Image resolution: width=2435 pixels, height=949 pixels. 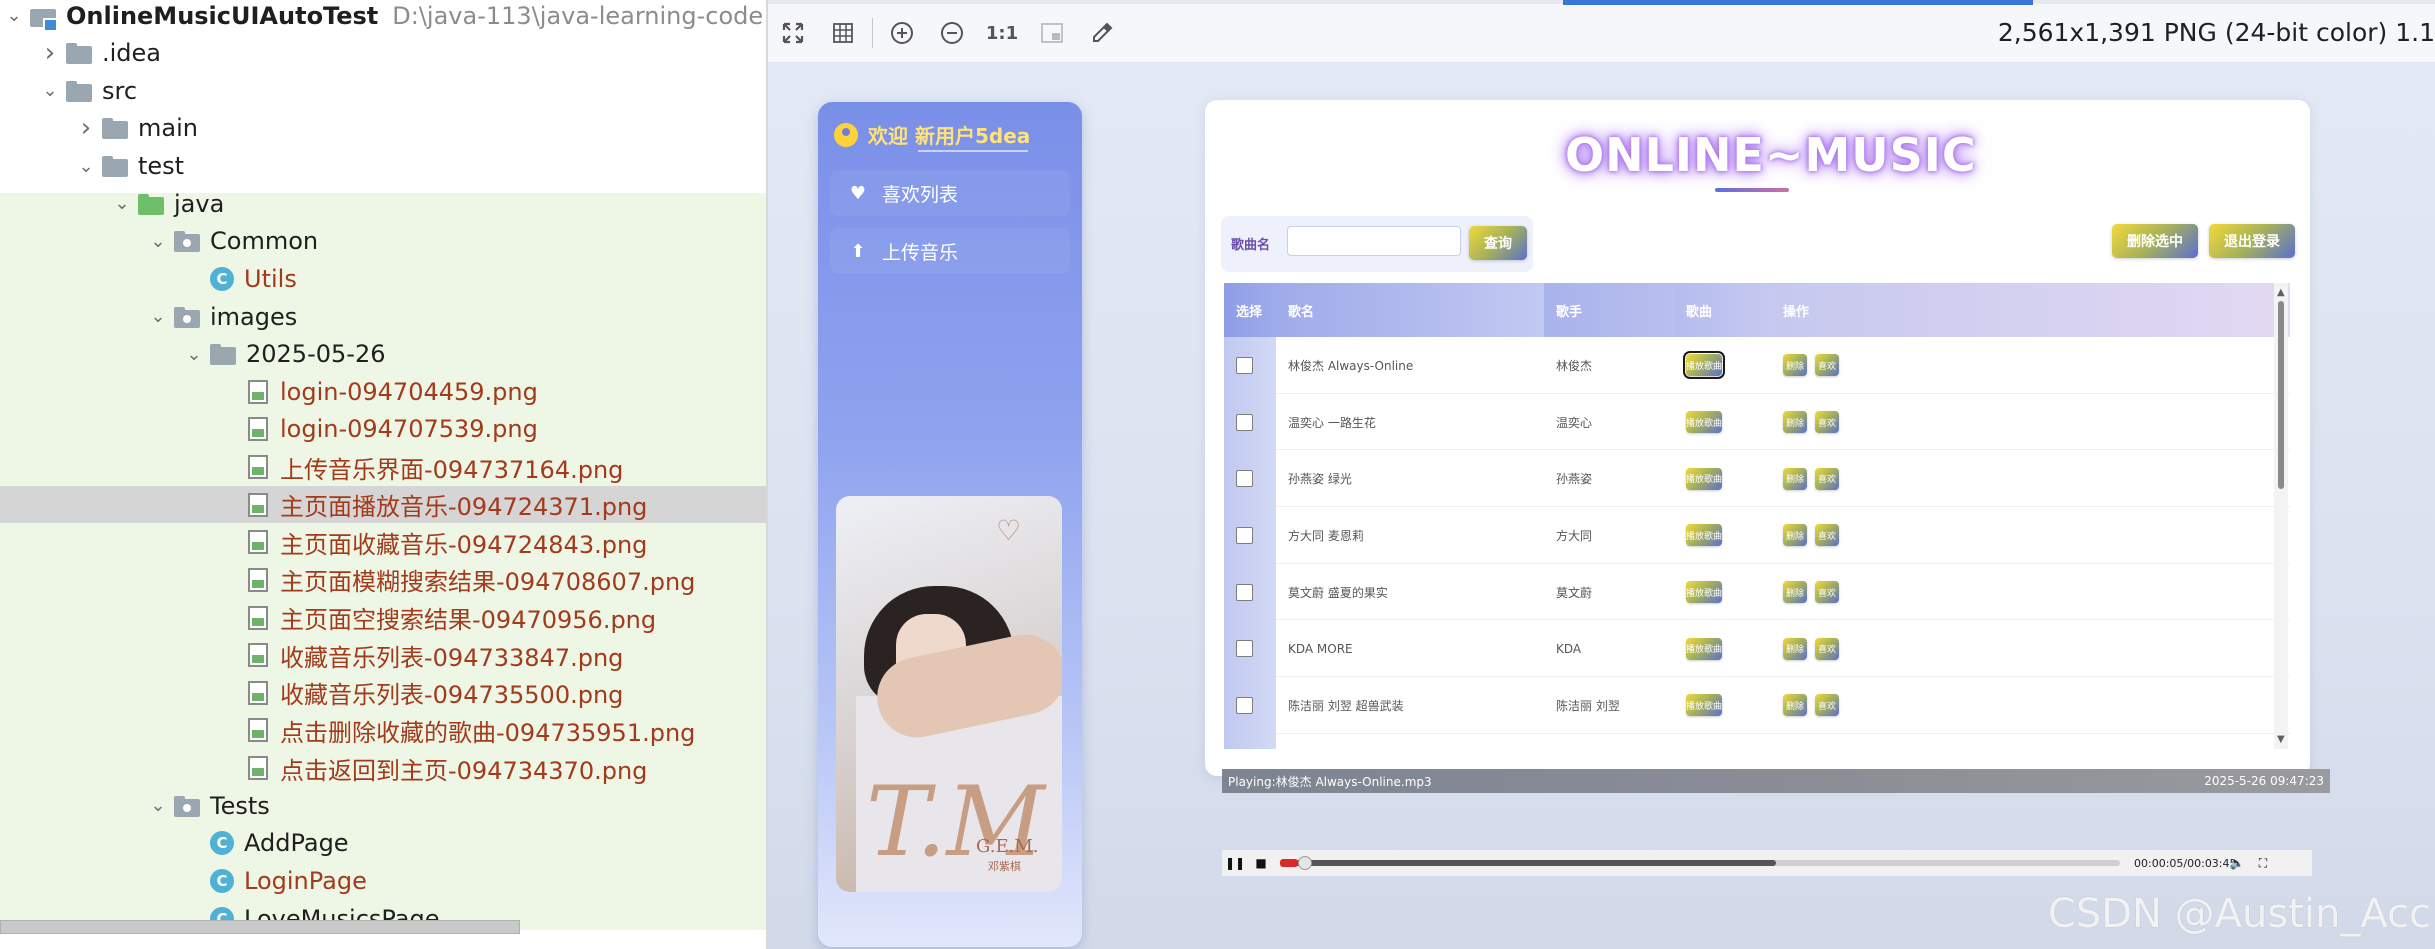 What do you see at coordinates (384, 391) in the screenshot?
I see `tree-node: login-094704459.png` at bounding box center [384, 391].